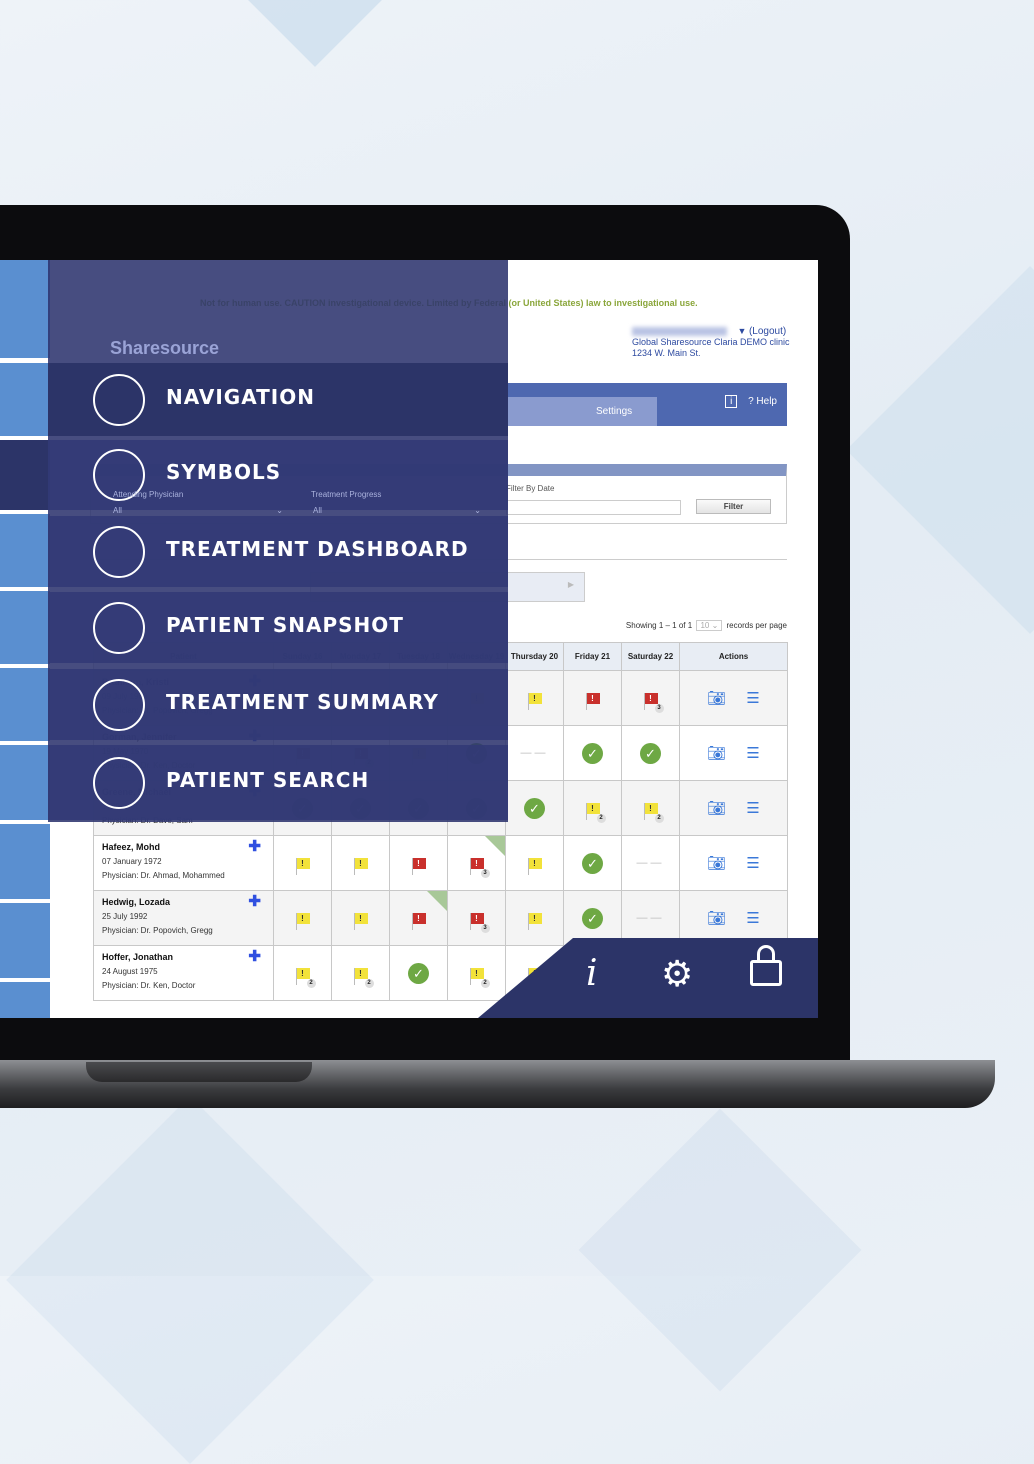 The width and height of the screenshot is (1034, 1464). Describe the element at coordinates (163, 875) in the screenshot. I see `patient-physician: Physician: Dr. Ahmad, Mohammed` at that location.